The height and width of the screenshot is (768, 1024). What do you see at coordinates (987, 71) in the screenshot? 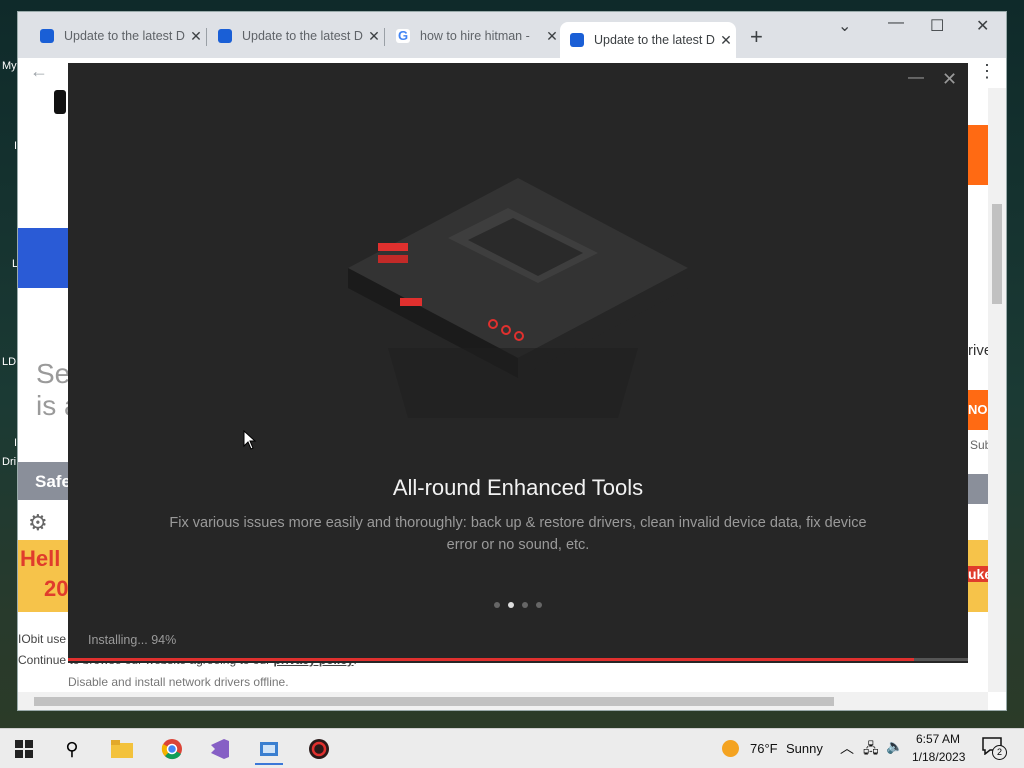
I see `menu-kebab-icon: ⋮` at bounding box center [987, 71].